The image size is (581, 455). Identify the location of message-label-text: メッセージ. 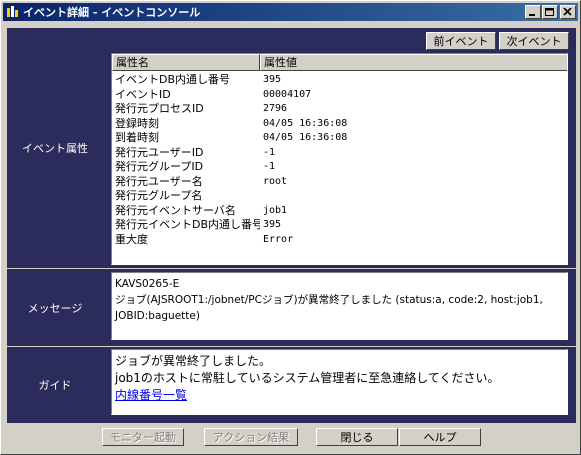
(55, 308).